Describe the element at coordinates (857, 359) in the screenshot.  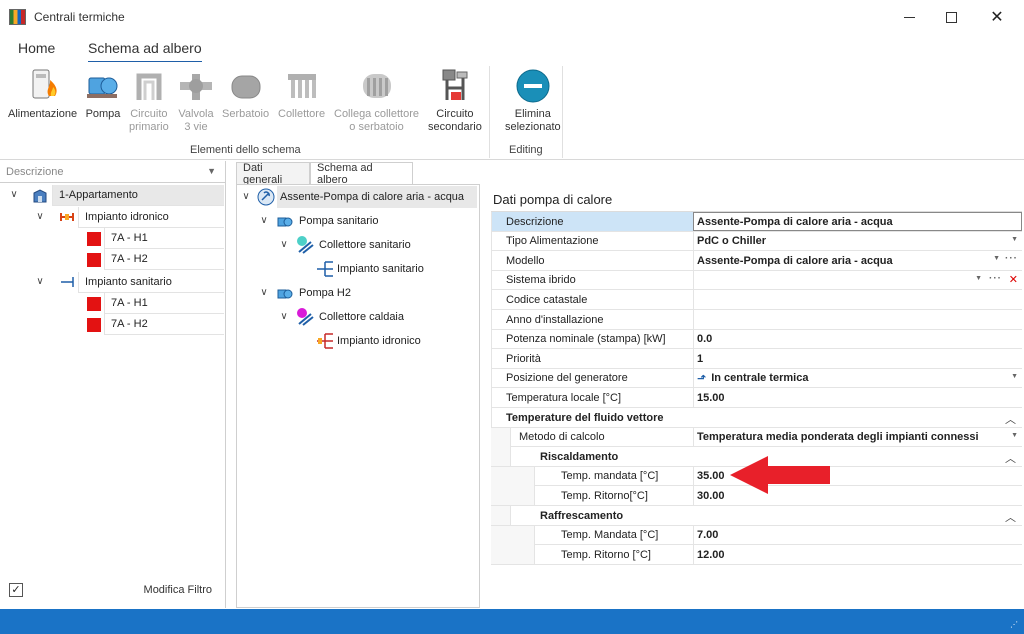
I see `property-value-priorita: 1` at that location.